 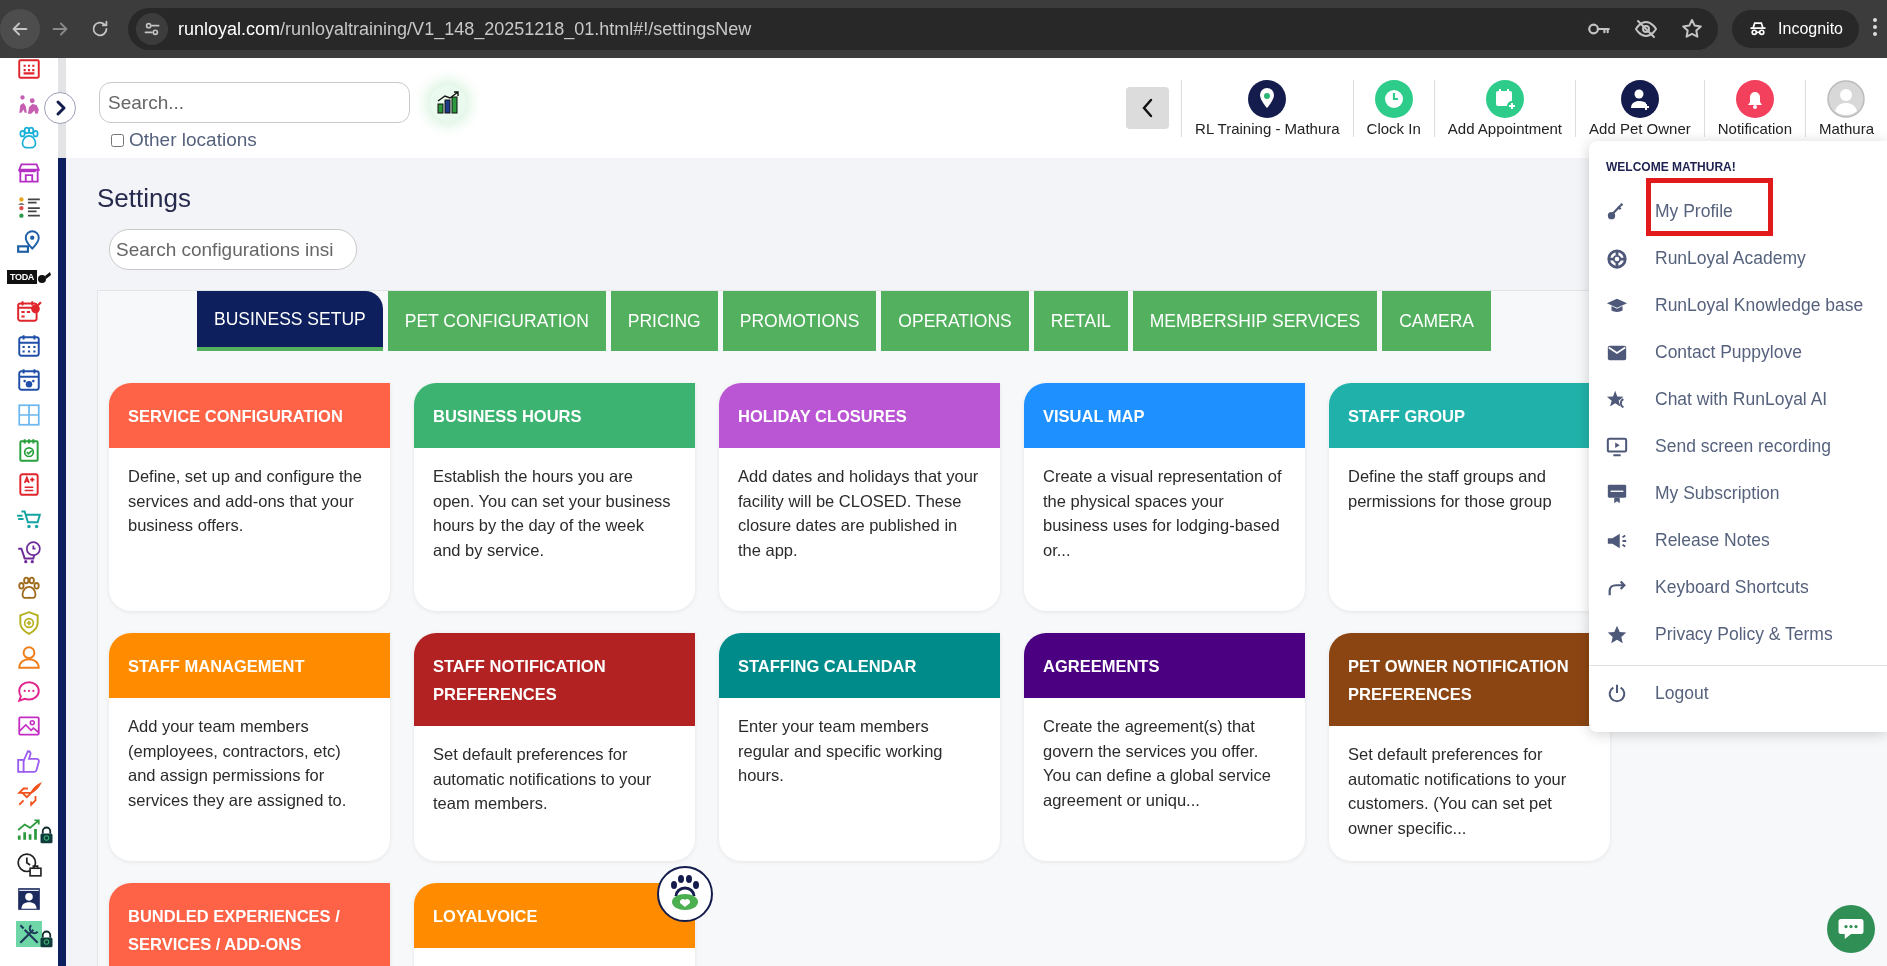 What do you see at coordinates (923, 29) in the screenshot?
I see `address-bar: runloyal.com/runloyaltraining/V1_148_20251218_01.html#!/settingsNew` at bounding box center [923, 29].